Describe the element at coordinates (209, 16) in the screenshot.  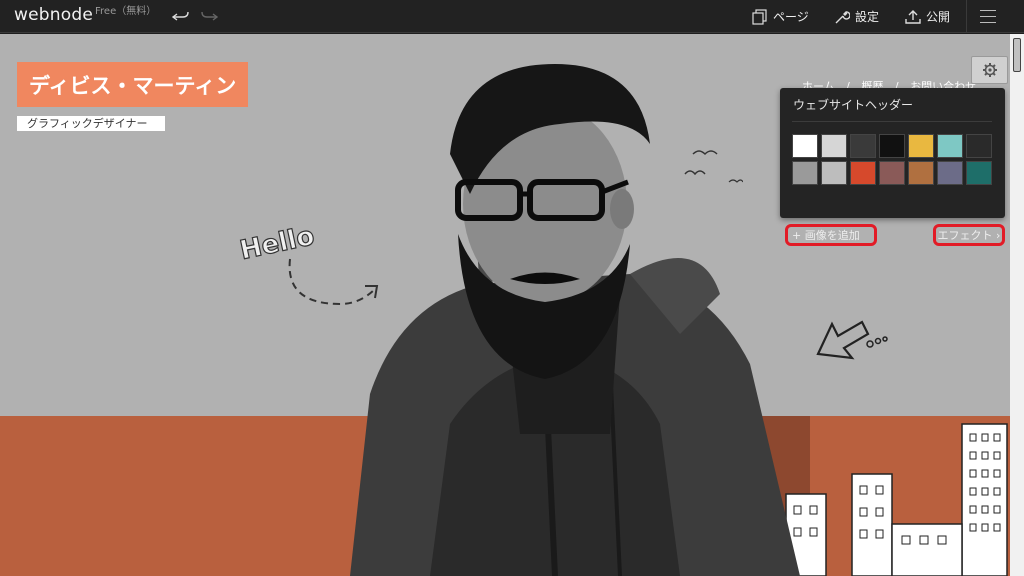
I see `redo-icon` at that location.